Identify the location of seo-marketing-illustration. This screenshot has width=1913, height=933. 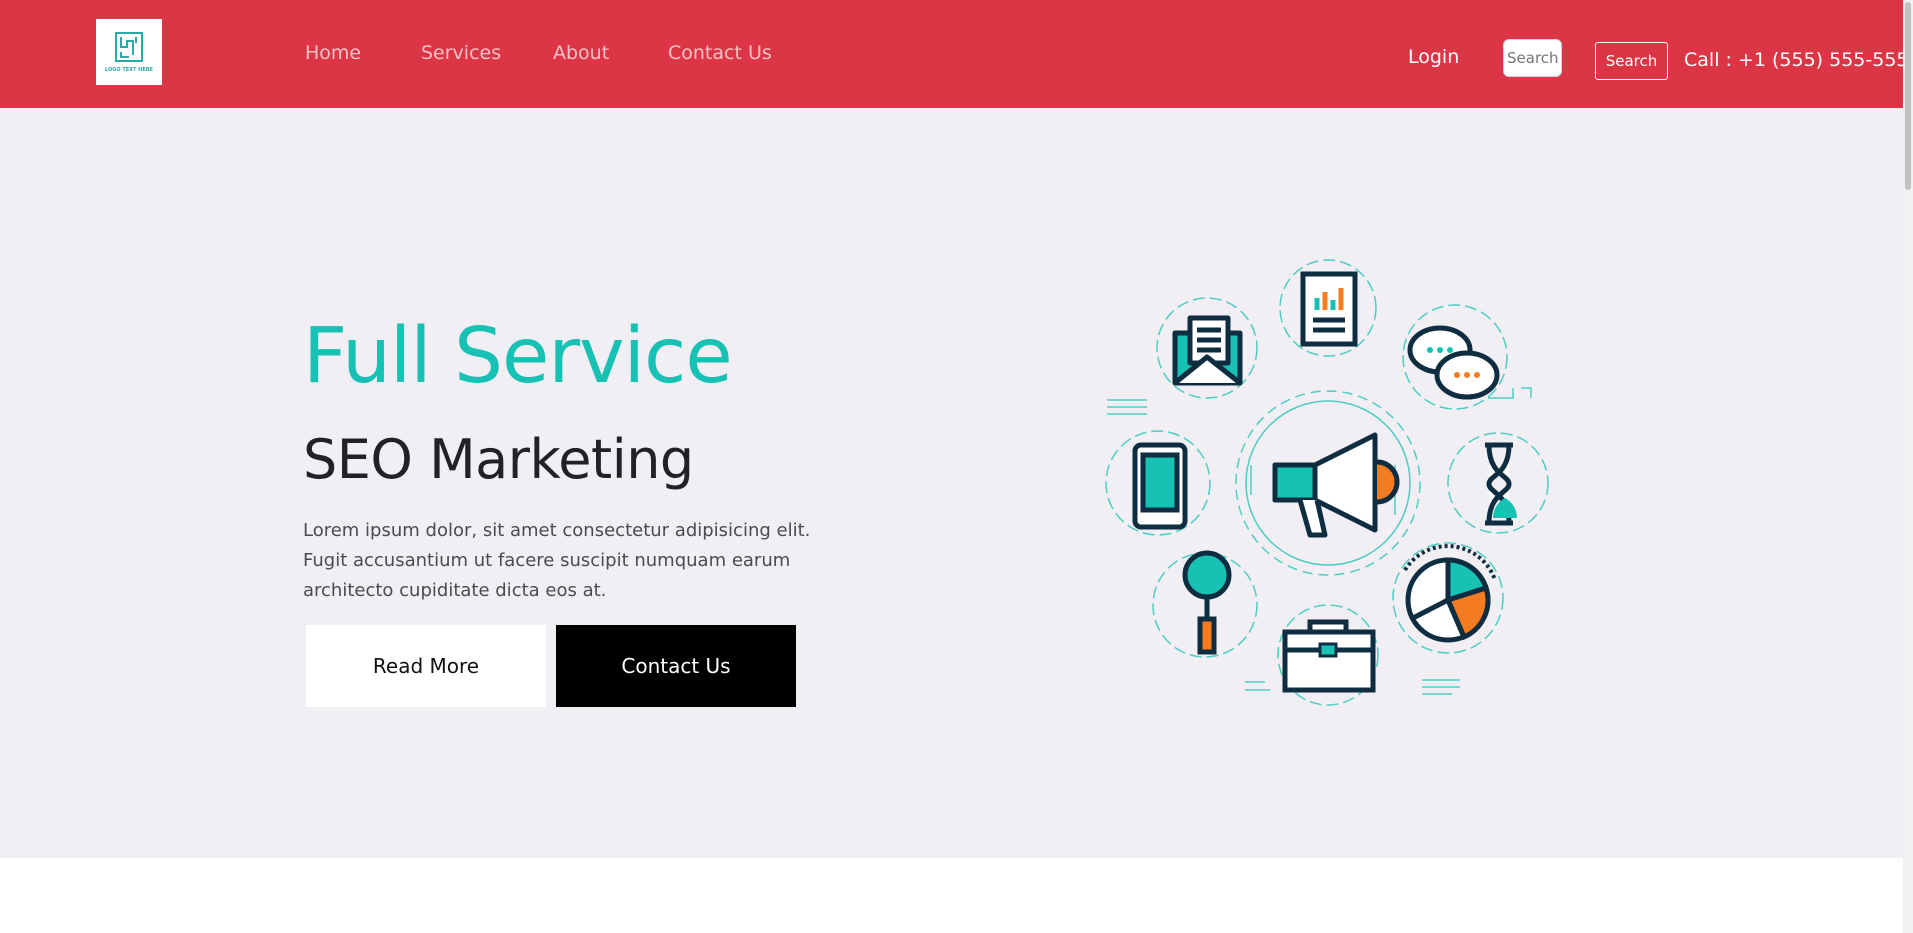
(1327, 482).